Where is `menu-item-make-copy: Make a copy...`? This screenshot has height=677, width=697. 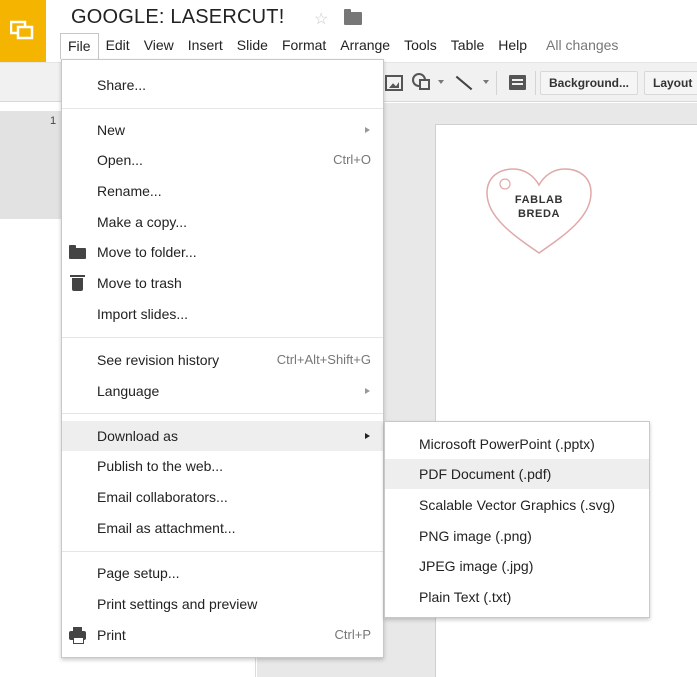 menu-item-make-copy: Make a copy... is located at coordinates (222, 222).